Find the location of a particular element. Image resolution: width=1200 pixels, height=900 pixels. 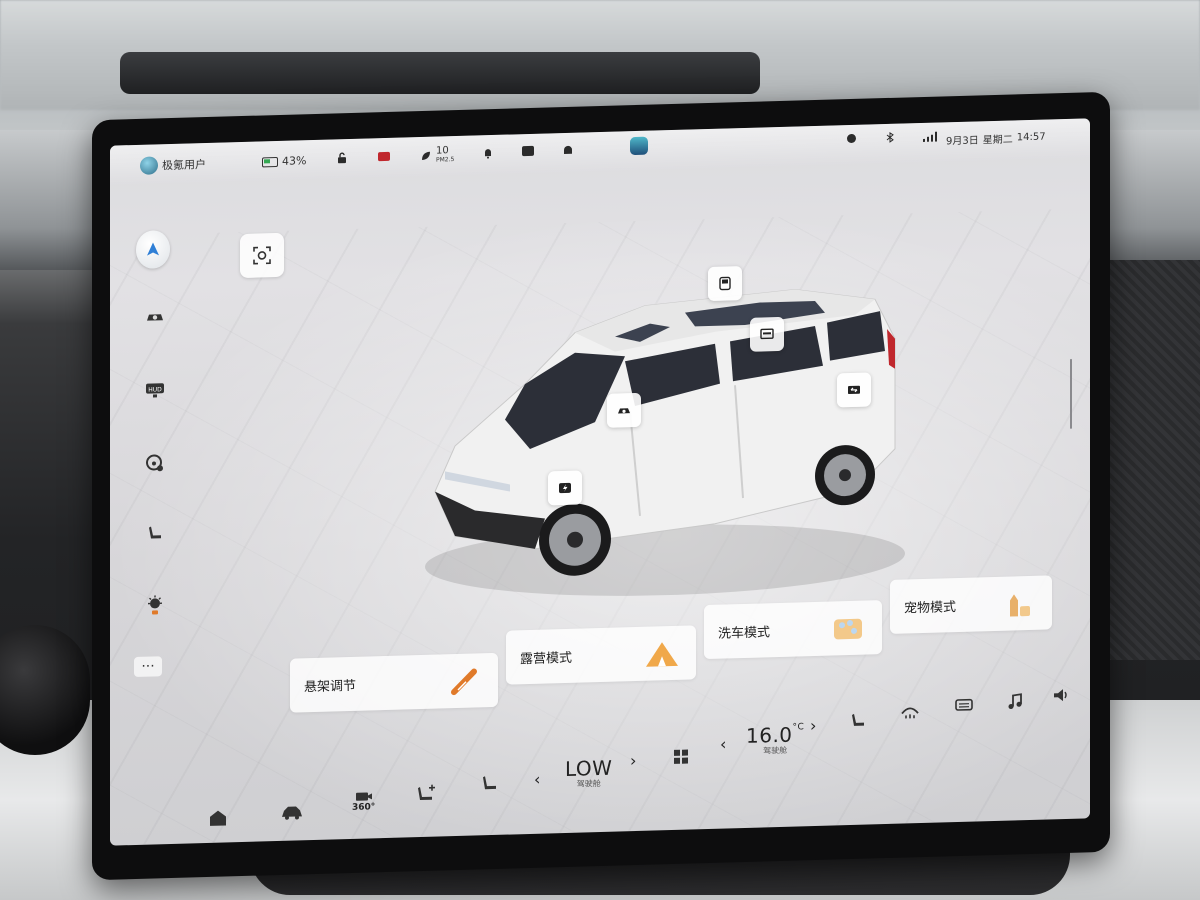

fan-speed: LOW 驾驶舱 is located at coordinates (588, 773).